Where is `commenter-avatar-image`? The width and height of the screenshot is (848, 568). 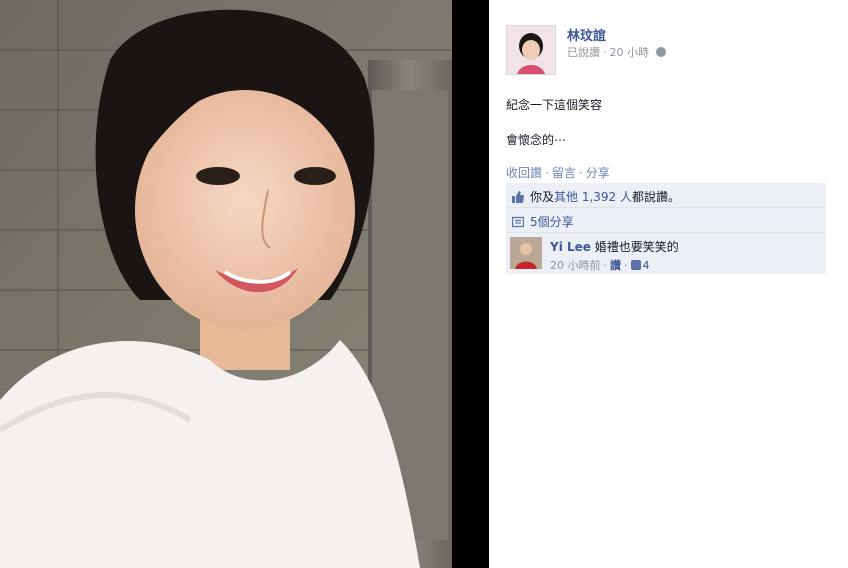 commenter-avatar-image is located at coordinates (526, 253).